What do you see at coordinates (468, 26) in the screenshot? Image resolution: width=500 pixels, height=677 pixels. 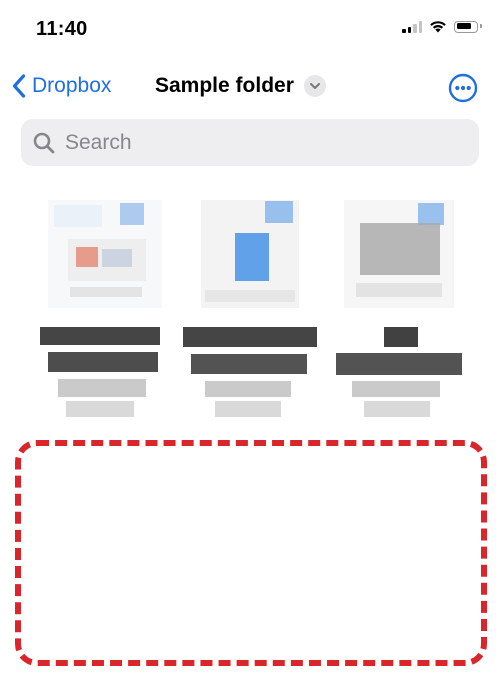 I see `battery-icon` at bounding box center [468, 26].